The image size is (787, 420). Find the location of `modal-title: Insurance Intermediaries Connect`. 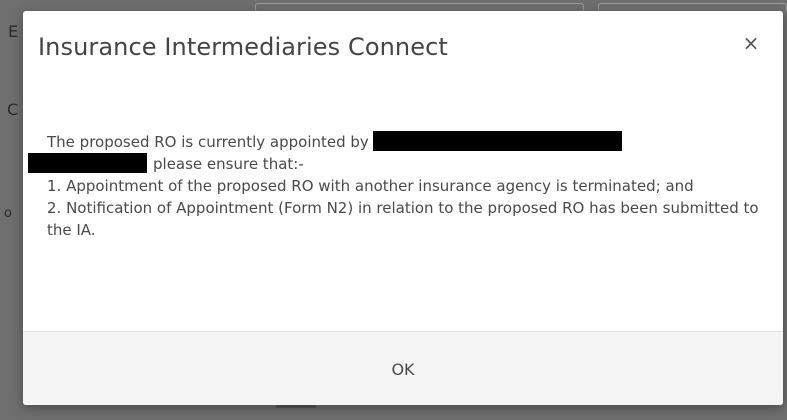

modal-title: Insurance Intermediaries Connect is located at coordinates (243, 47).